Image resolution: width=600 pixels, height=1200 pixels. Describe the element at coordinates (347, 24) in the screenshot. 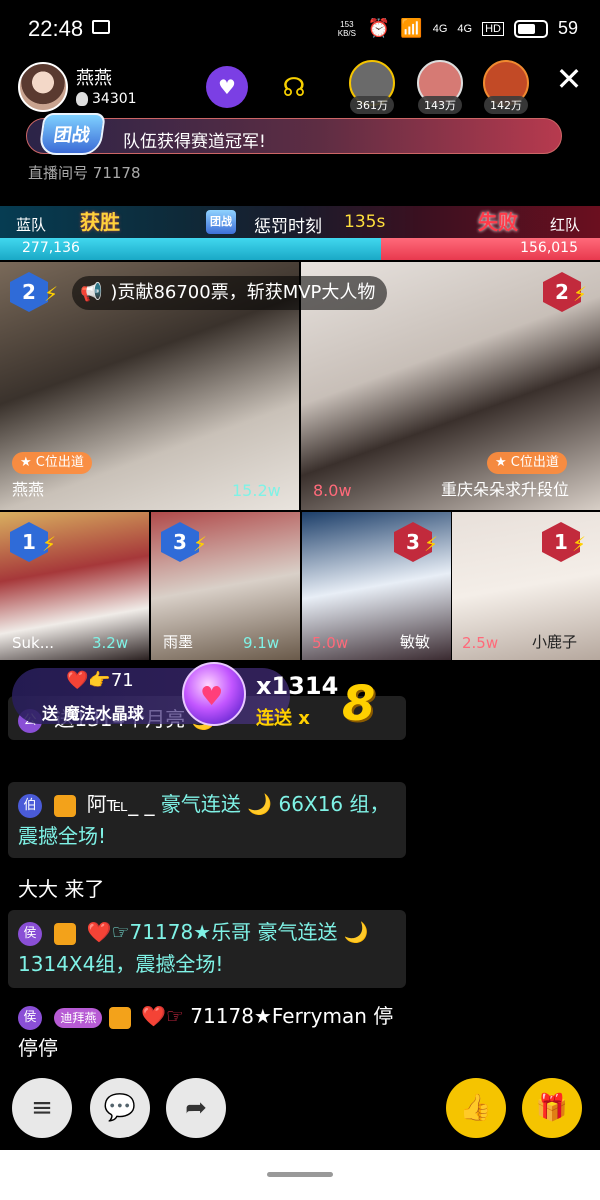

I see `net-speed-value: 153` at that location.